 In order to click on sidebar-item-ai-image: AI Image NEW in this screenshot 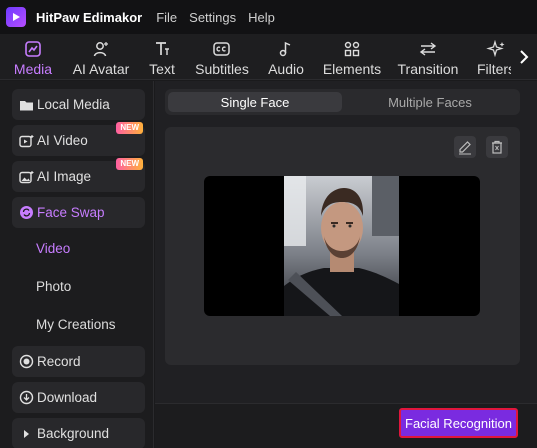, I will do `click(78, 175)`.